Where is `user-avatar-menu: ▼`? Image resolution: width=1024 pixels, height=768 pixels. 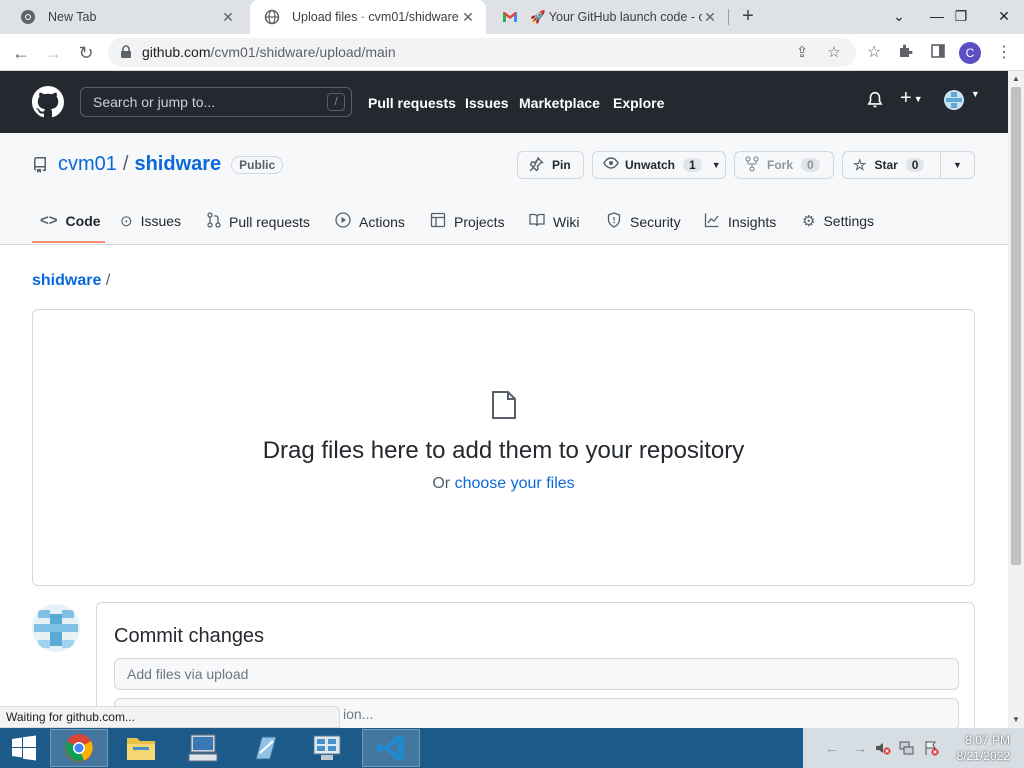 user-avatar-menu: ▼ is located at coordinates (961, 101).